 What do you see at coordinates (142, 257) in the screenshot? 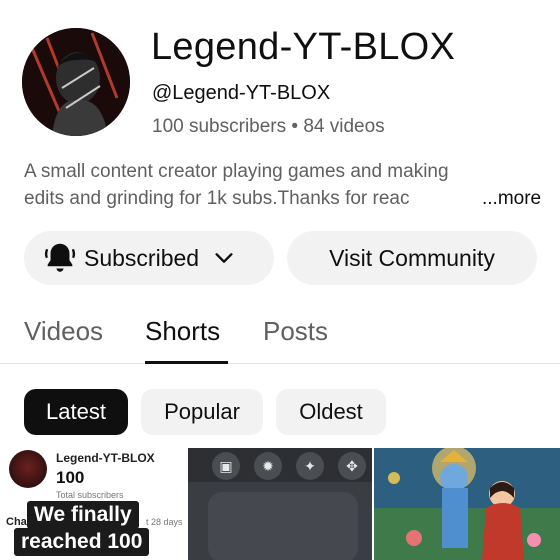
I see `subscribed-label: Subscribed` at bounding box center [142, 257].